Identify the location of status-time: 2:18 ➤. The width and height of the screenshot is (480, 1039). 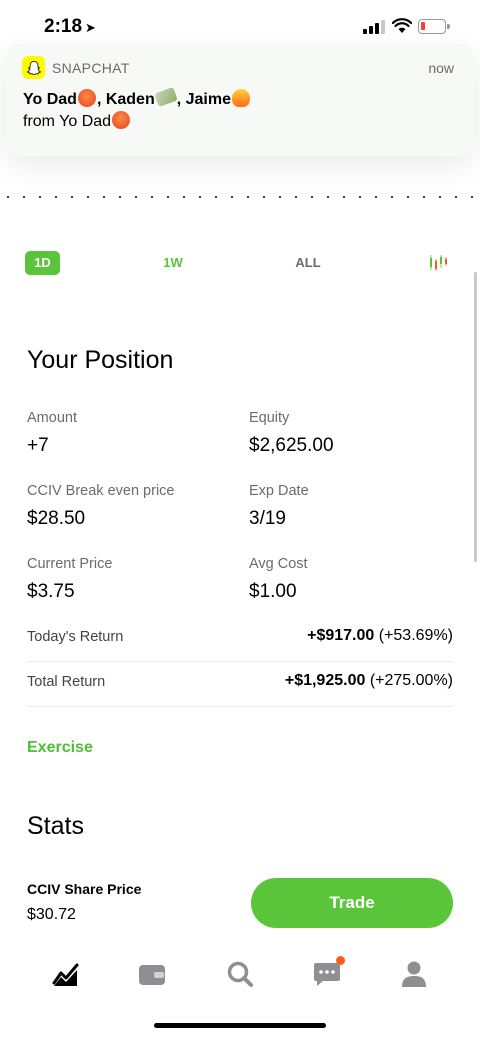
(70, 27).